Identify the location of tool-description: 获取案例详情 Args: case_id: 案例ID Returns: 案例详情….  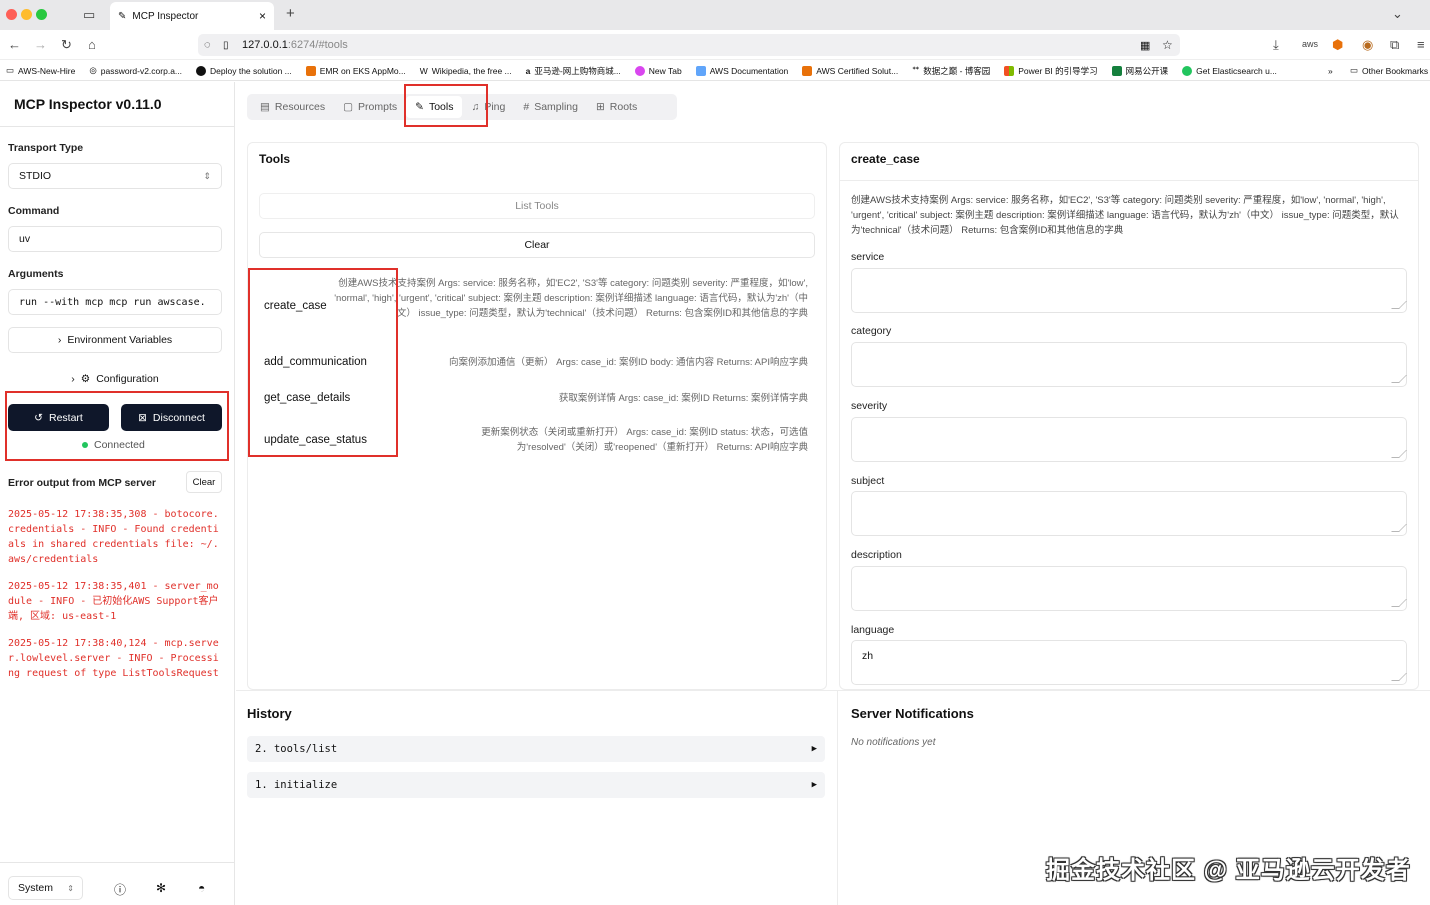
(683, 398).